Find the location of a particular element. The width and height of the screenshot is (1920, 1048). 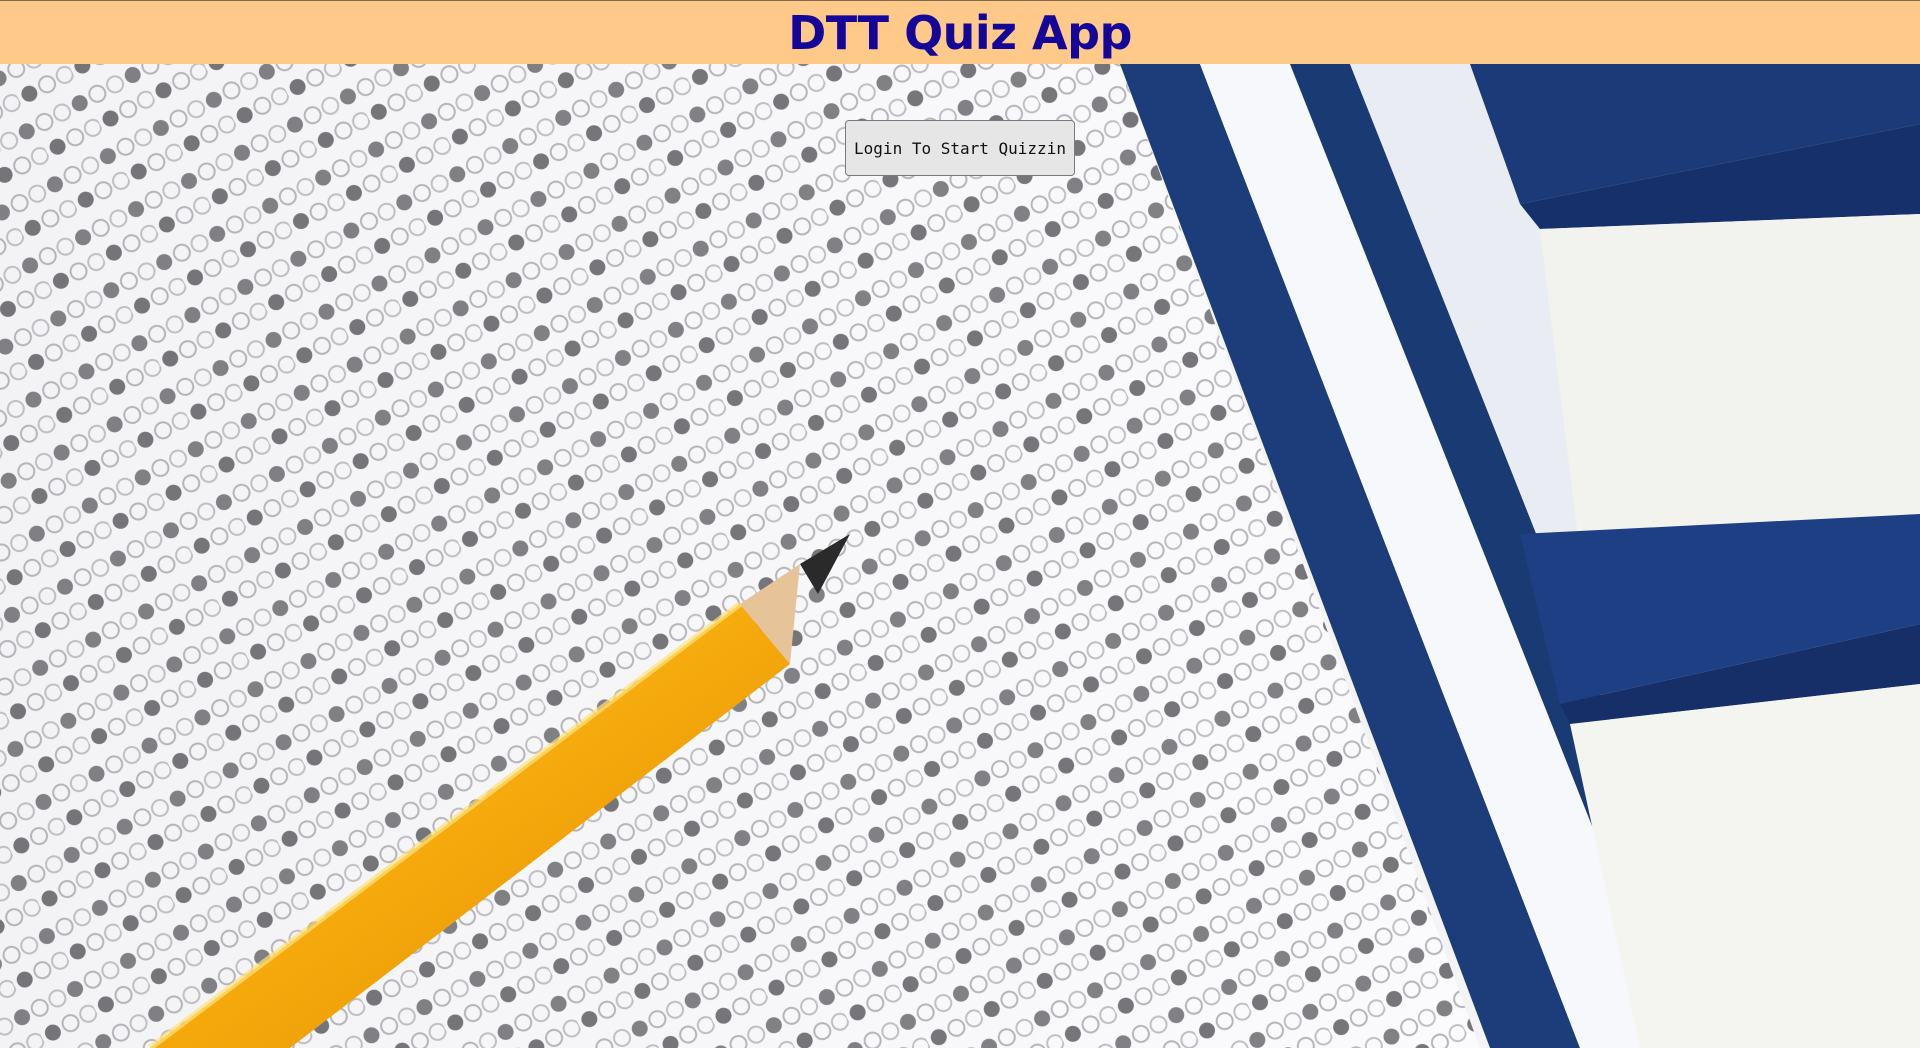

login-to-start-button: Login To Start Quizzin is located at coordinates (960, 148).